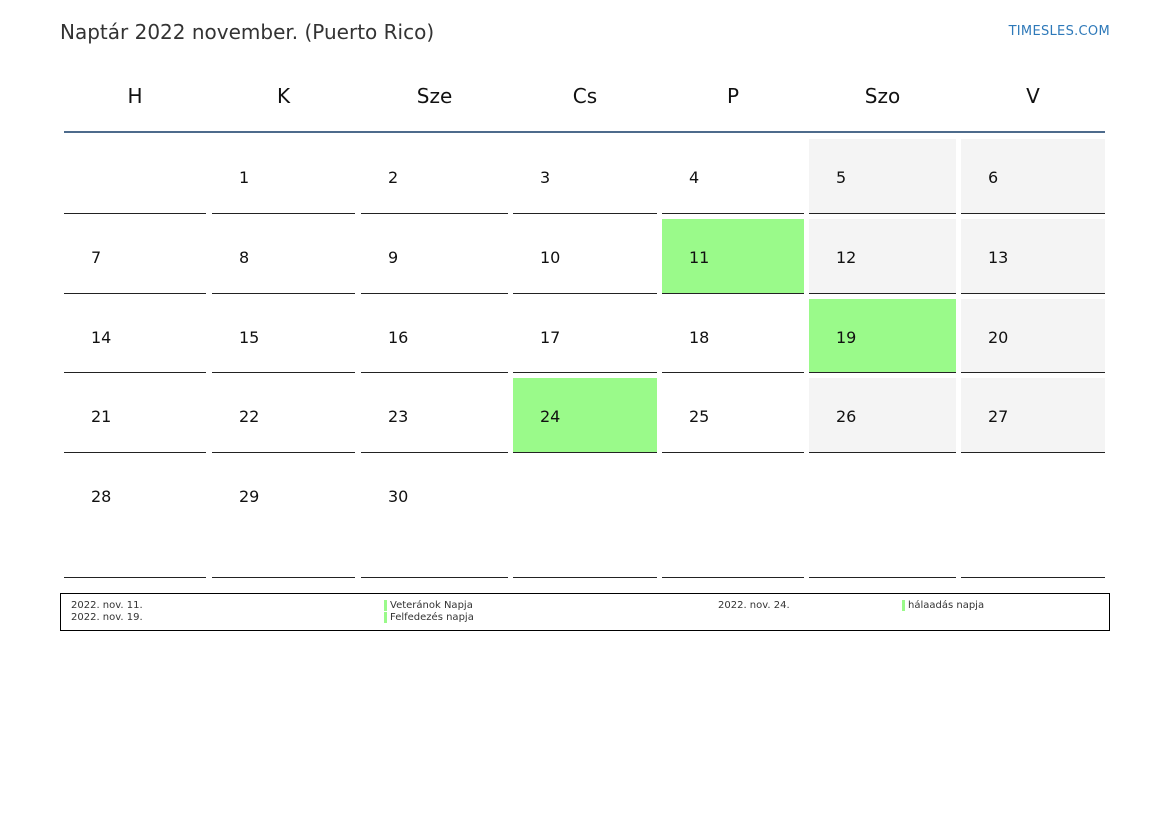 This screenshot has height=827, width=1169. I want to click on day-number: 23, so click(398, 416).